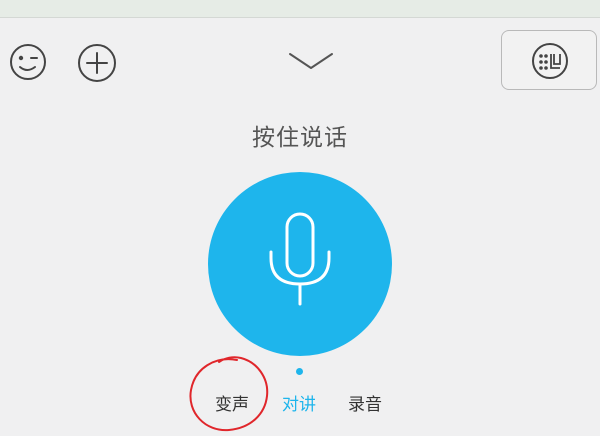  I want to click on plus-icon, so click(97, 63).